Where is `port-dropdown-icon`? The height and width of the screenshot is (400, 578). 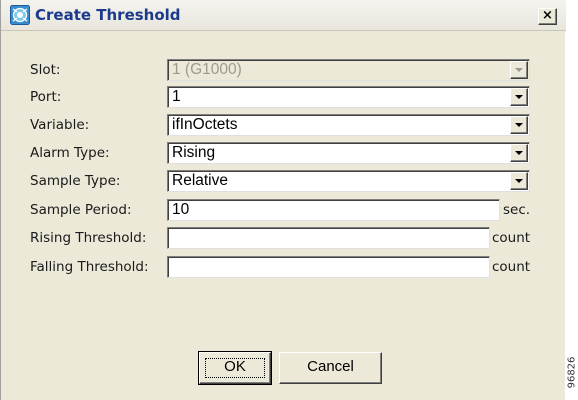 port-dropdown-icon is located at coordinates (519, 97).